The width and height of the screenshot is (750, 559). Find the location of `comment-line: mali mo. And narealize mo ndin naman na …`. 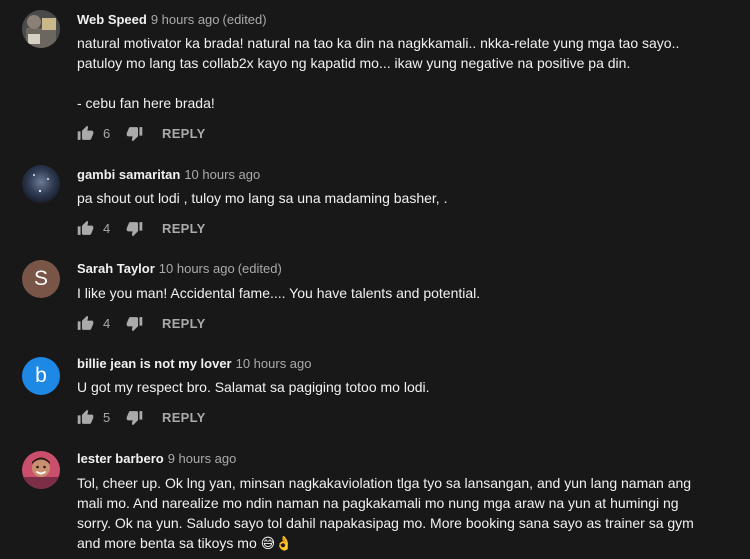

comment-line: mali mo. And narealize mo ndin naman na … is located at coordinates (378, 503).